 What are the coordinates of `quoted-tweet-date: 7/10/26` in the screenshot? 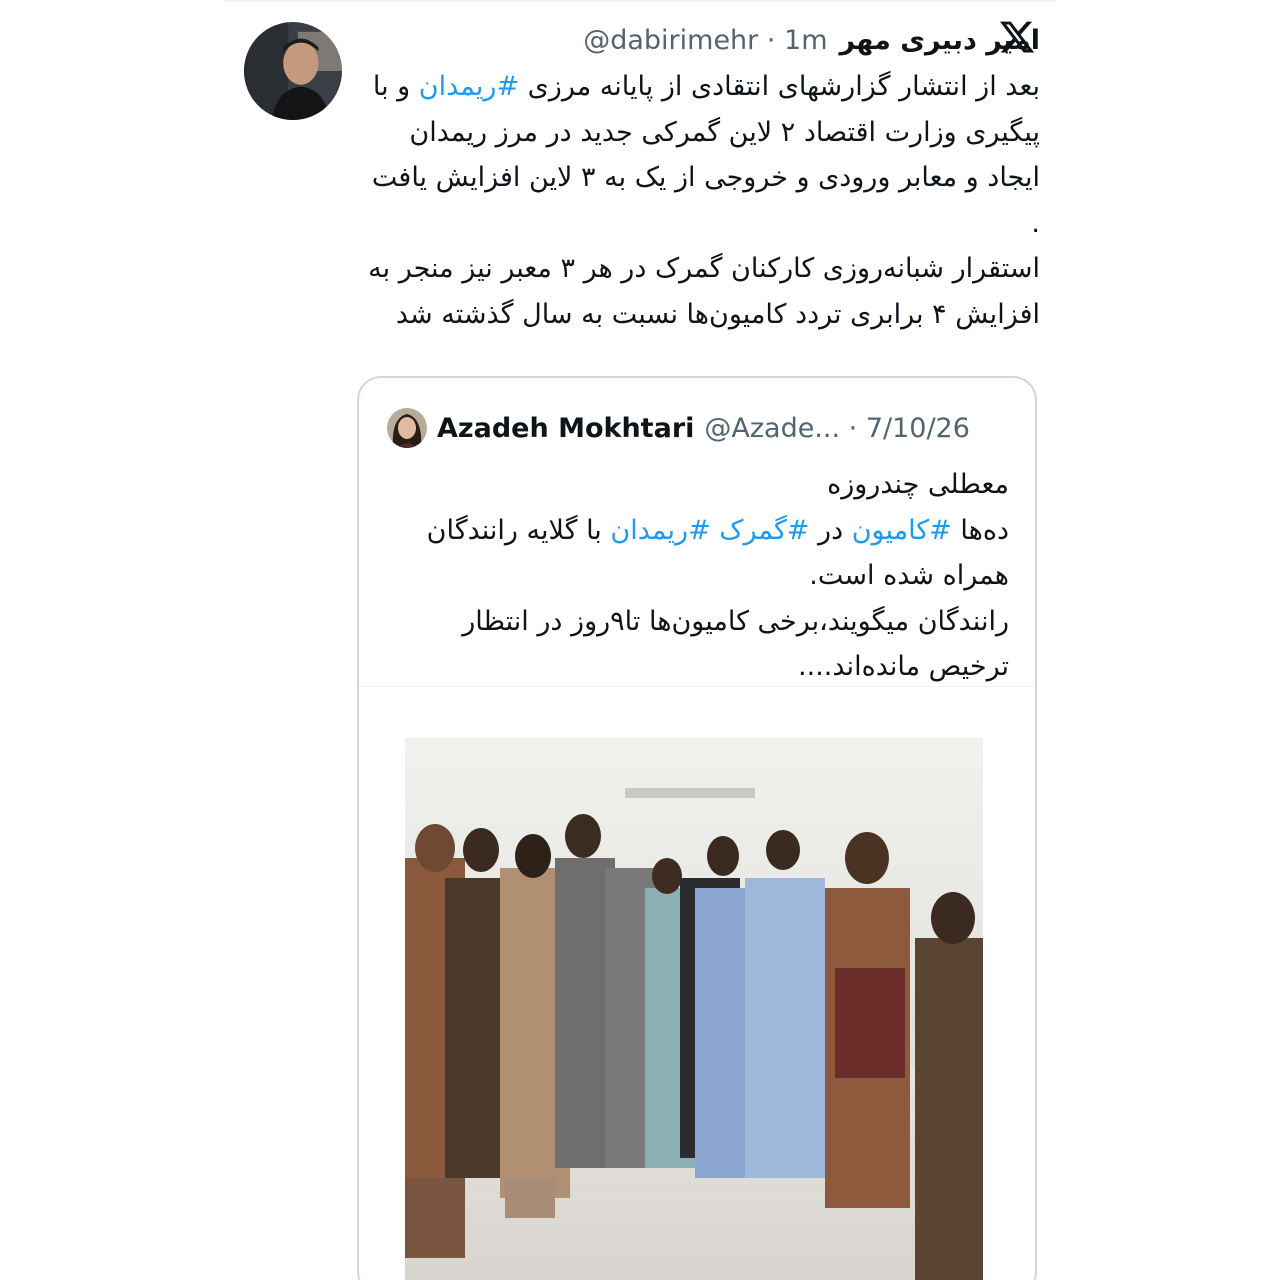 It's located at (918, 428).